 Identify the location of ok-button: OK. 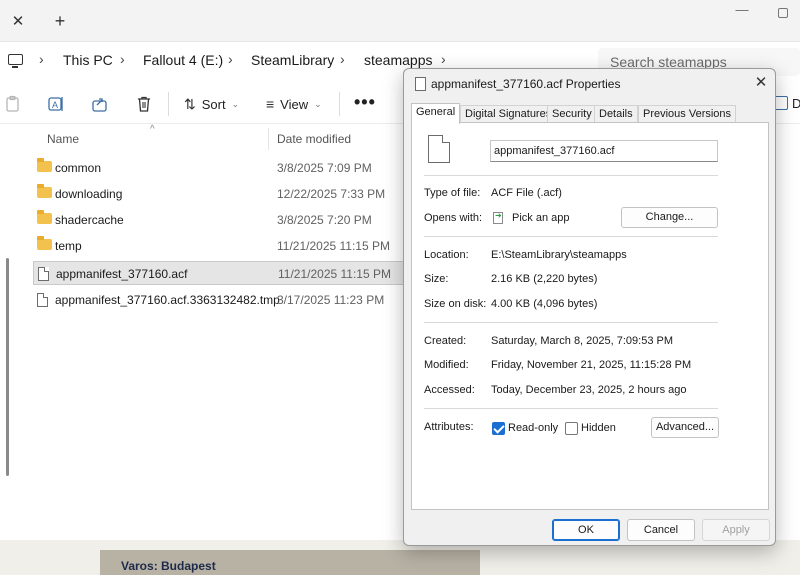
(586, 530).